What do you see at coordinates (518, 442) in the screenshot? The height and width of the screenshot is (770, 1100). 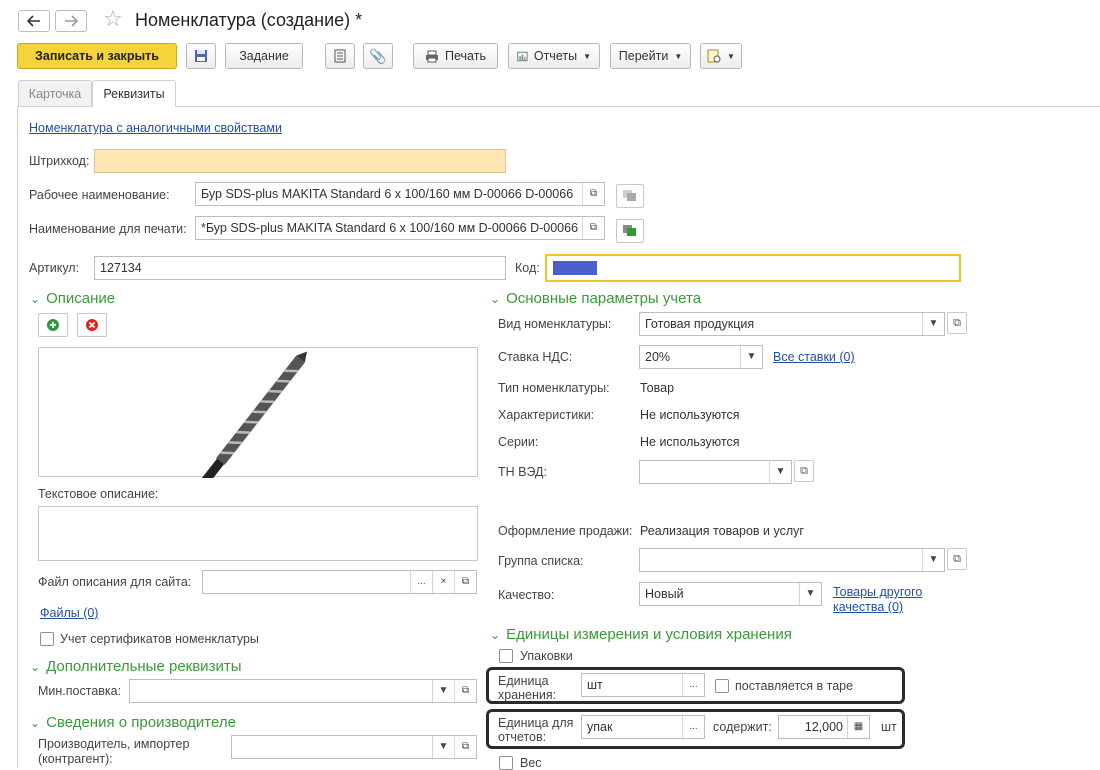 I see `series-label: Серии:` at bounding box center [518, 442].